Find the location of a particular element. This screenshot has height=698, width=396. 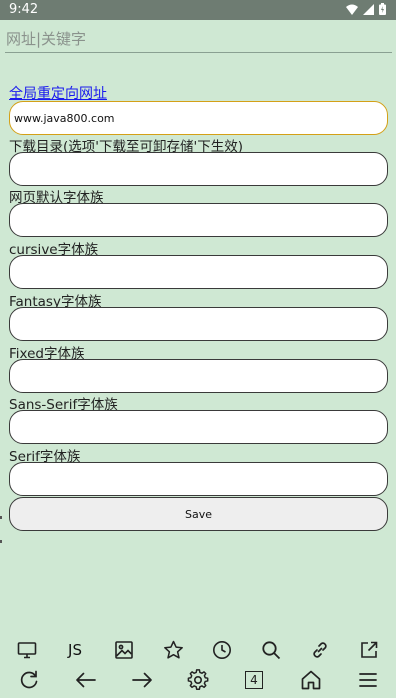

signal-icon is located at coordinates (368, 9).